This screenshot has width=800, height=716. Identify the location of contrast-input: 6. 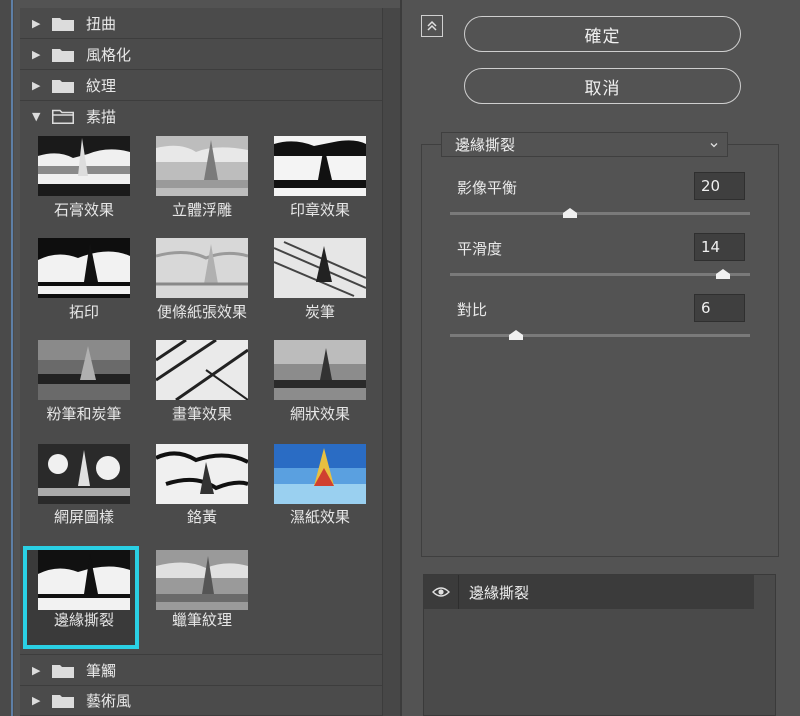
(719, 308).